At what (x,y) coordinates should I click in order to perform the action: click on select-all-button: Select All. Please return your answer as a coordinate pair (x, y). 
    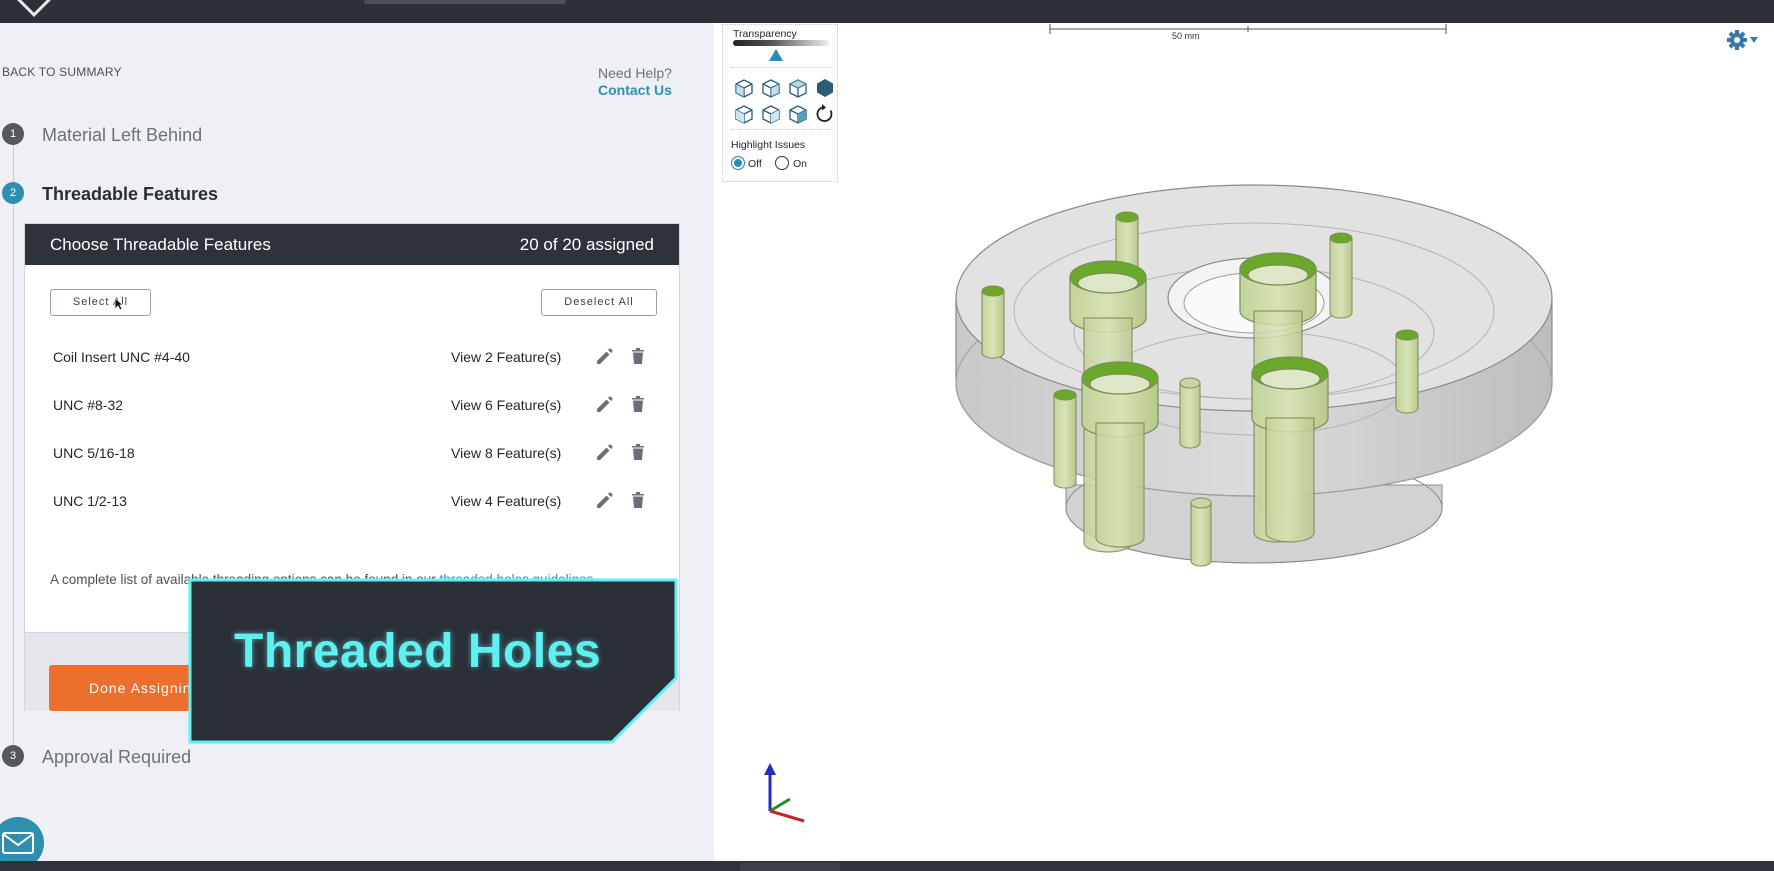
    Looking at the image, I should click on (100, 302).